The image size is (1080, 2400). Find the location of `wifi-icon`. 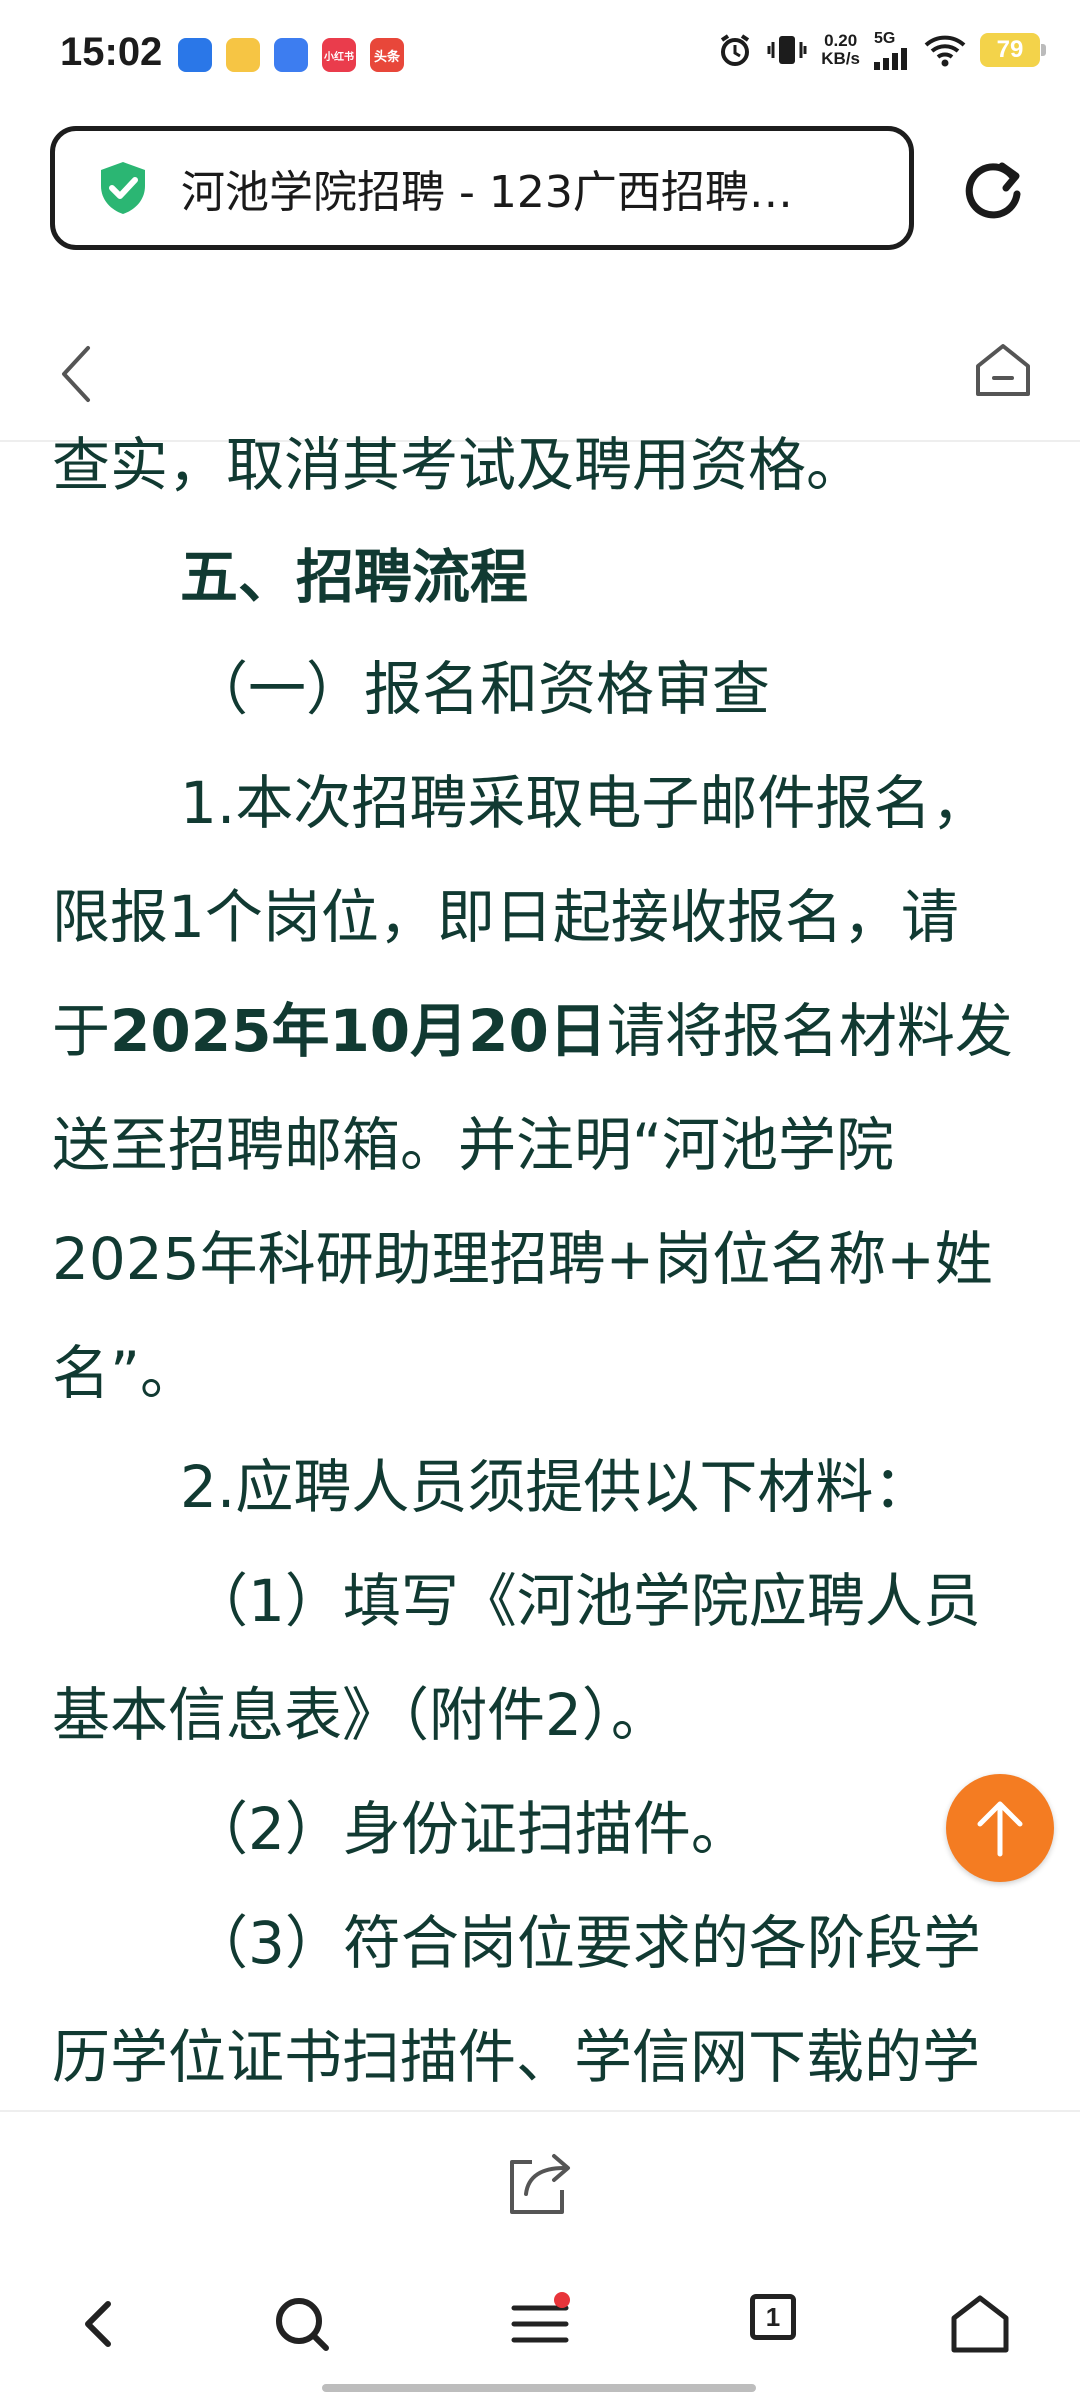

wifi-icon is located at coordinates (945, 51).